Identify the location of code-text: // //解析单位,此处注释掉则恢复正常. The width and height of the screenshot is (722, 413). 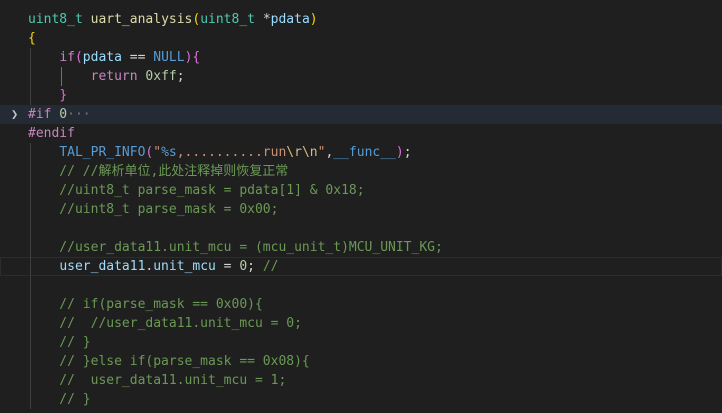
(158, 171).